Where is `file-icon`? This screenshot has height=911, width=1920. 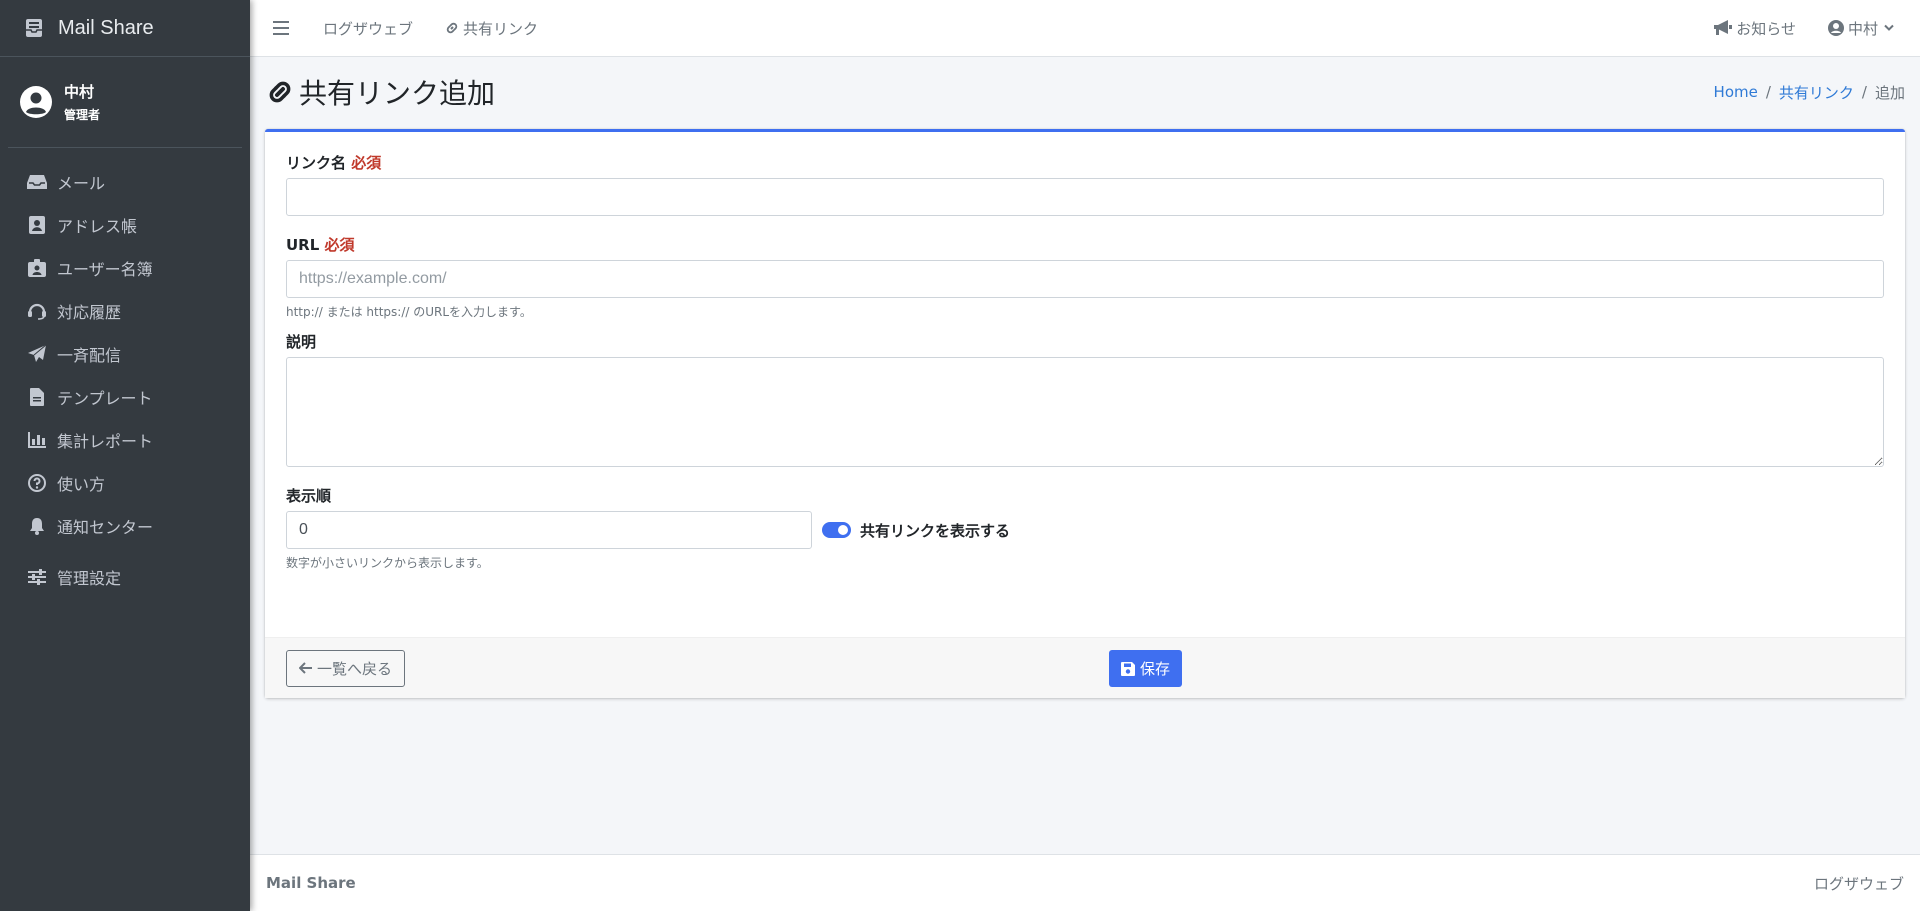
file-icon is located at coordinates (37, 397).